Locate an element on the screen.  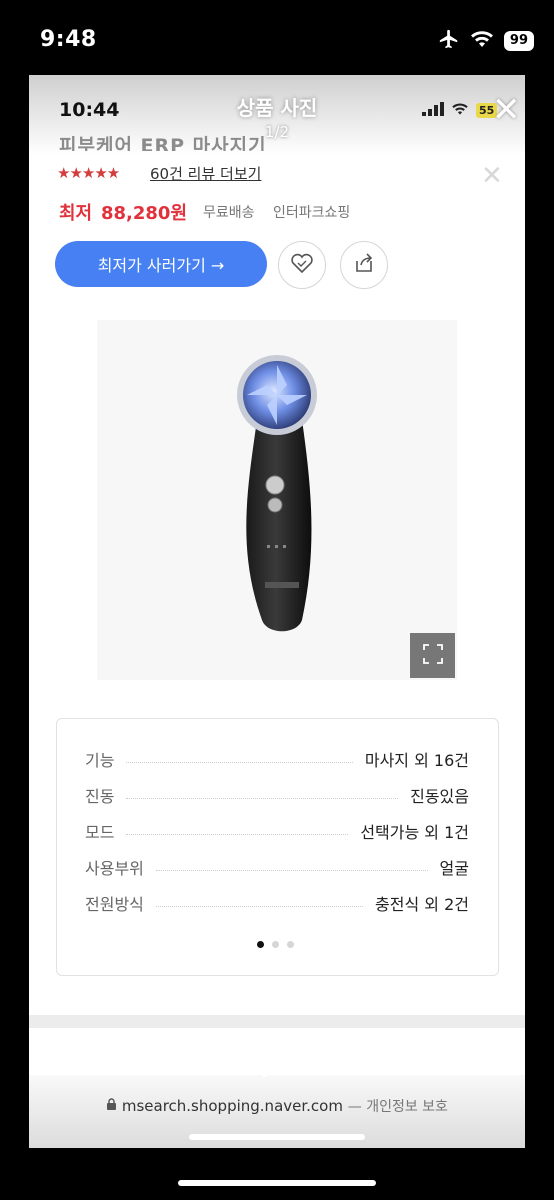
outer-clock: 9:48 is located at coordinates (68, 39).